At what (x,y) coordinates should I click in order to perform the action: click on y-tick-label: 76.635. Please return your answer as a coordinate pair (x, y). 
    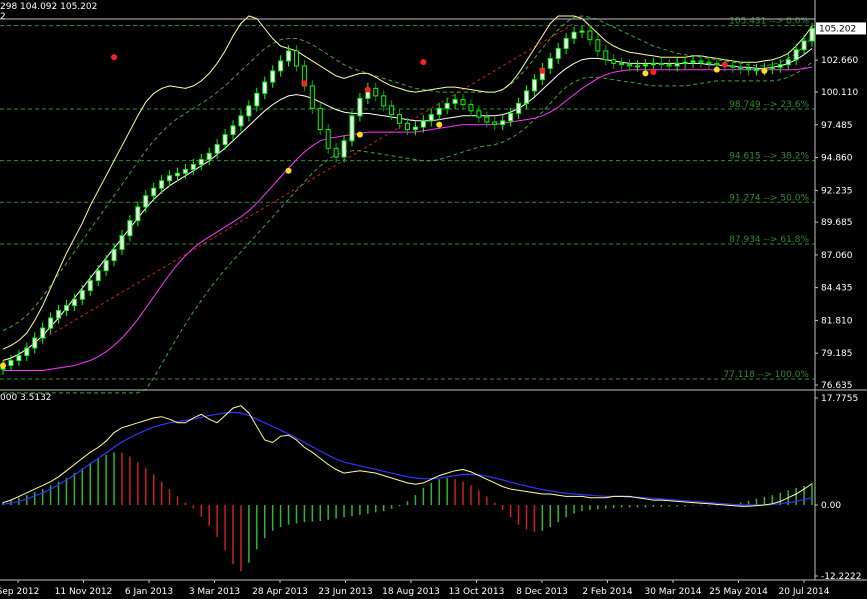
    Looking at the image, I should click on (837, 386).